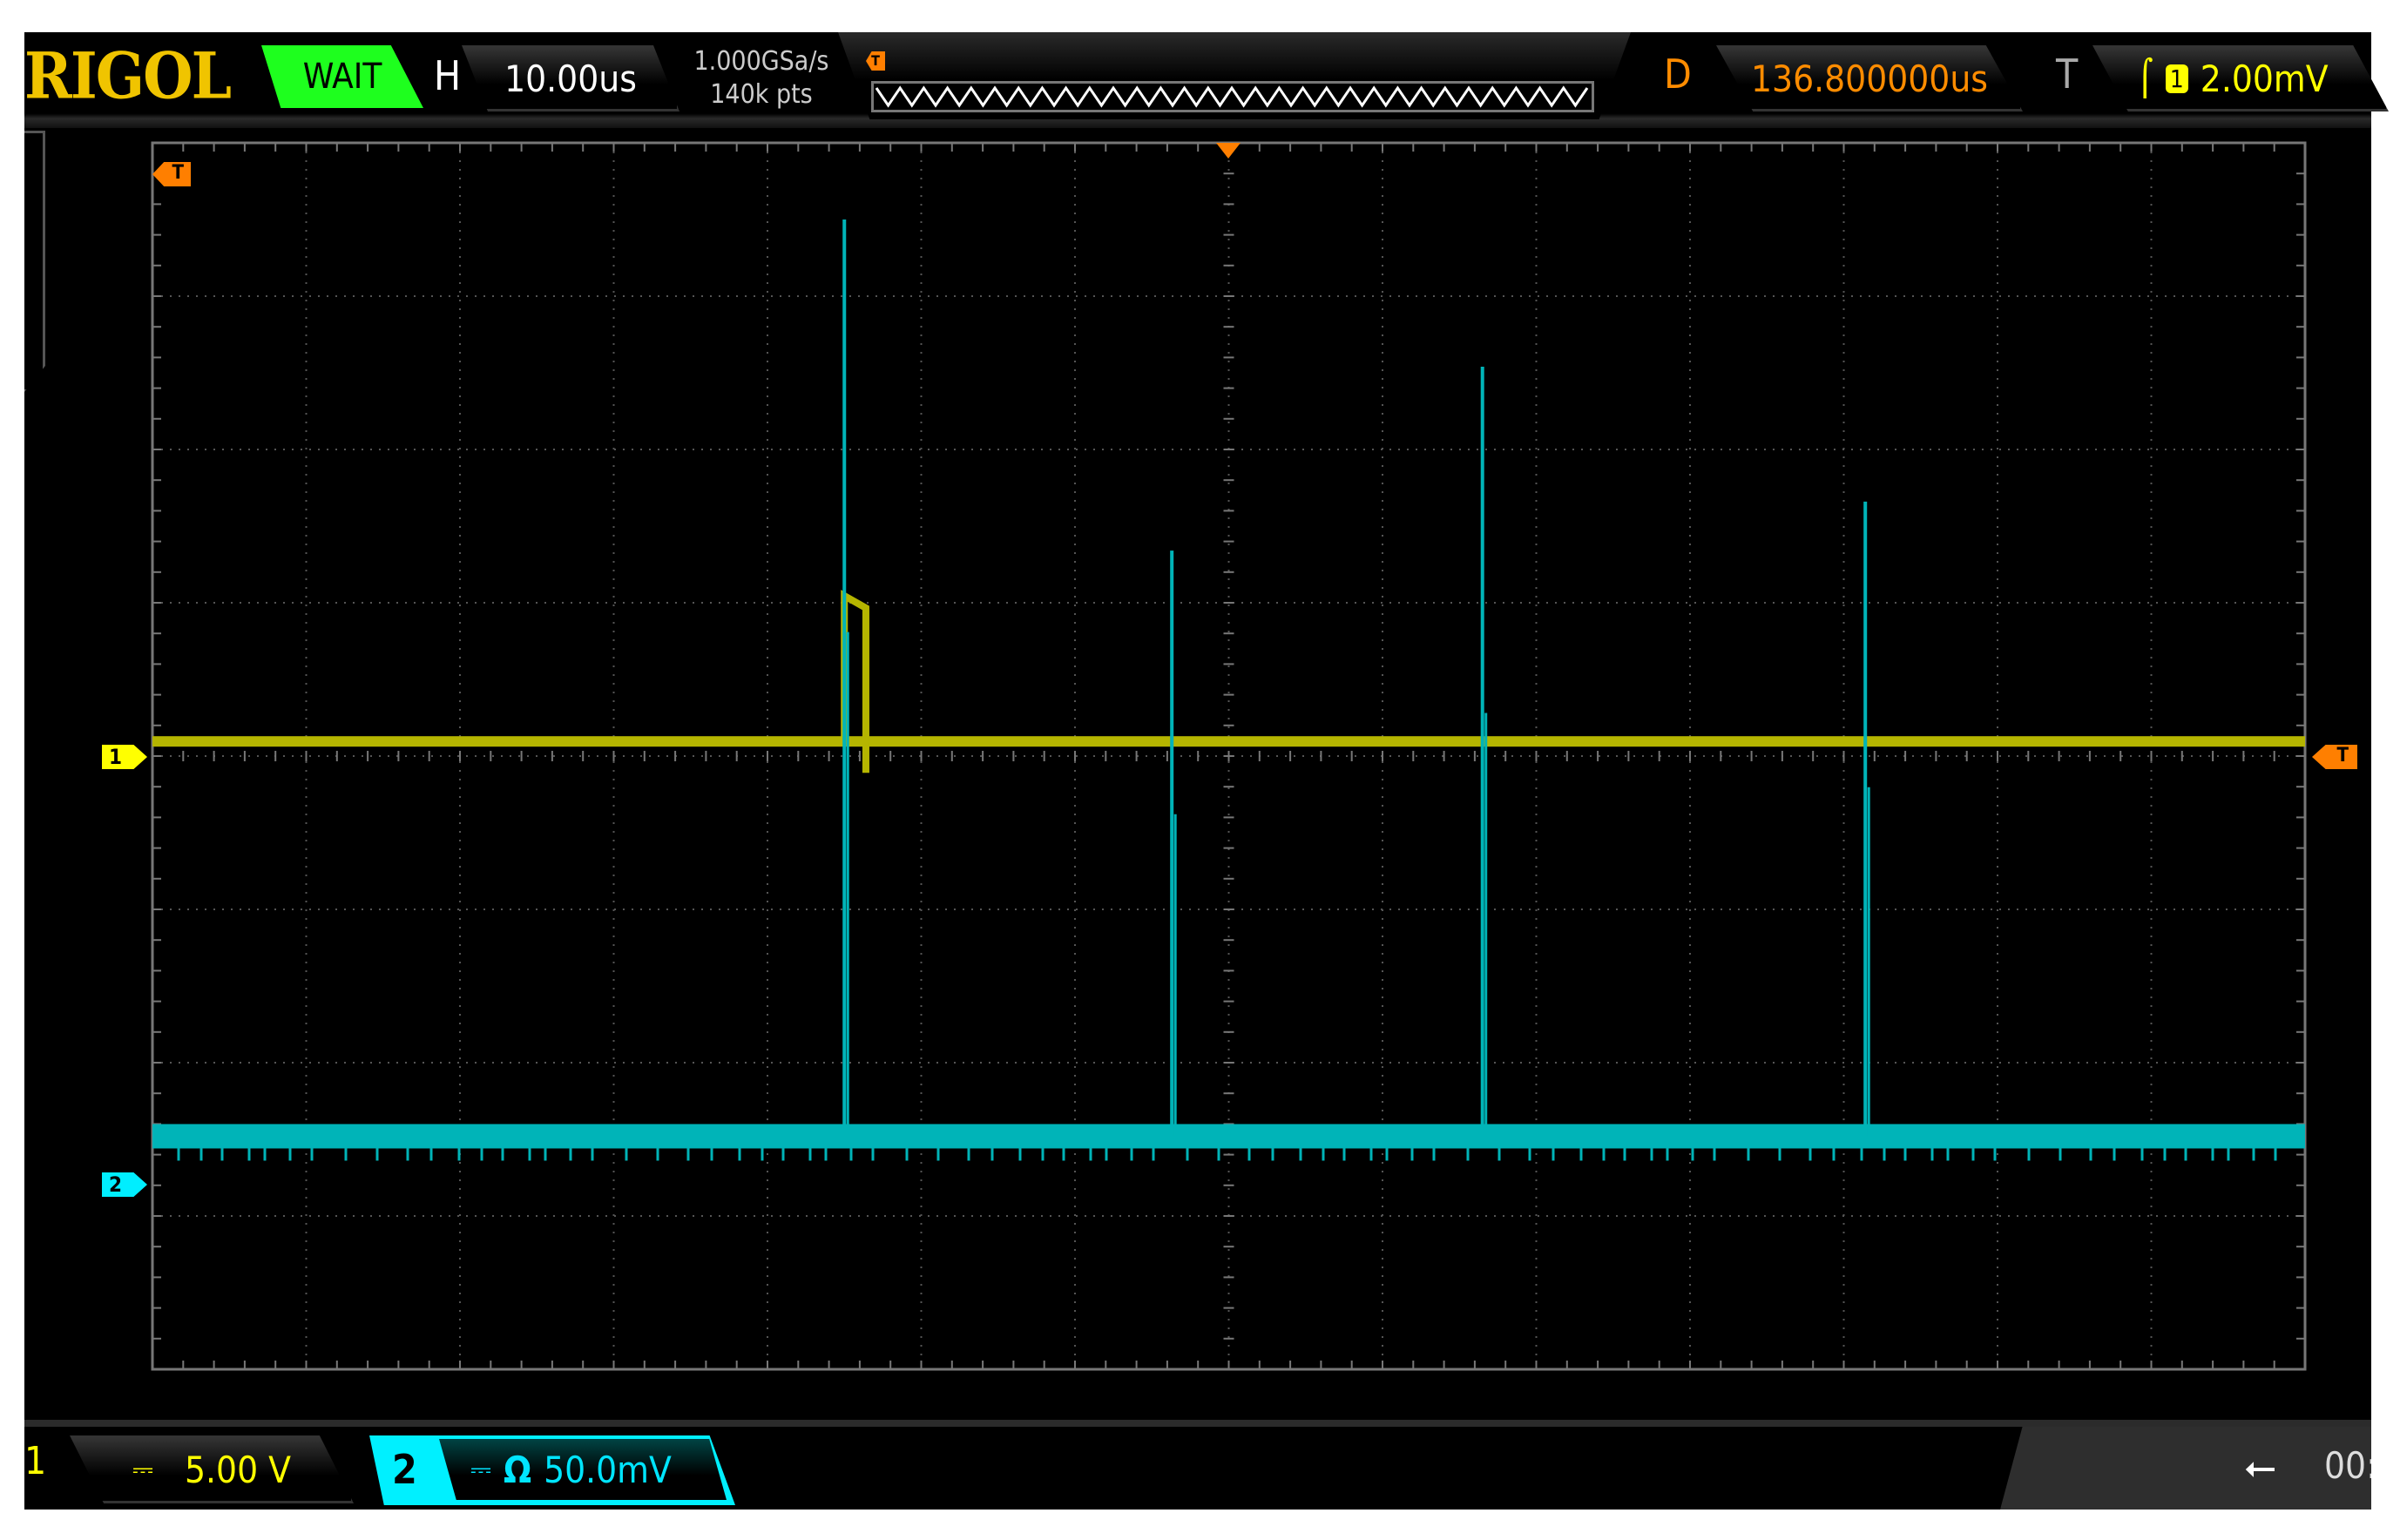 Image resolution: width=2400 pixels, height=1540 pixels. What do you see at coordinates (1228, 741) in the screenshot?
I see `ch1-trace-baseline` at bounding box center [1228, 741].